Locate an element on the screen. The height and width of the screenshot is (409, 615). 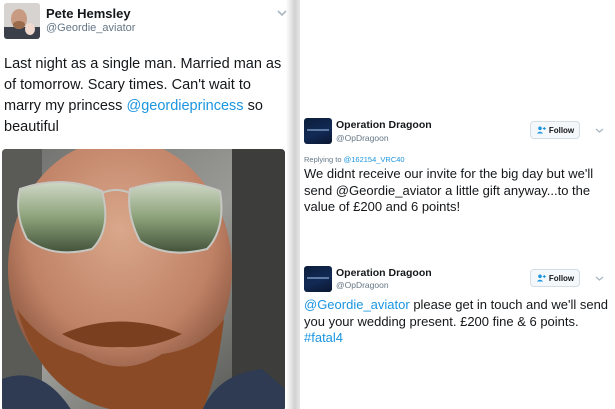
hashtag-link: #fatal4 is located at coordinates (323, 337).